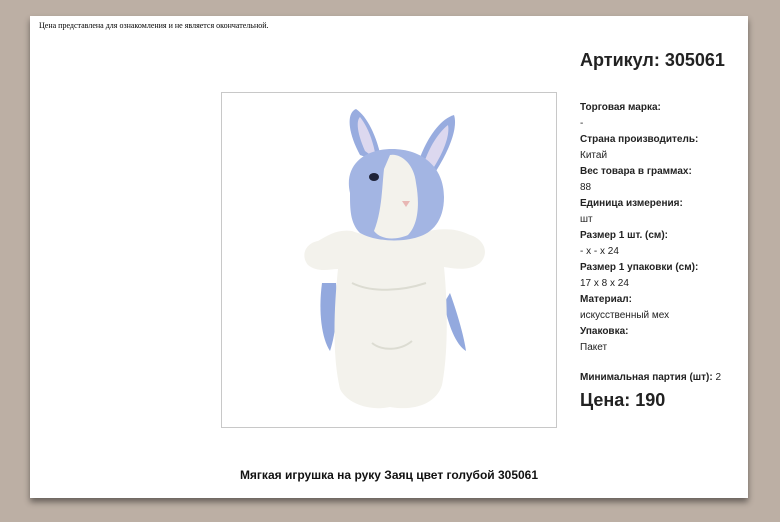 This screenshot has width=780, height=522. I want to click on spec-label-country: Страна производитель:, so click(639, 139).